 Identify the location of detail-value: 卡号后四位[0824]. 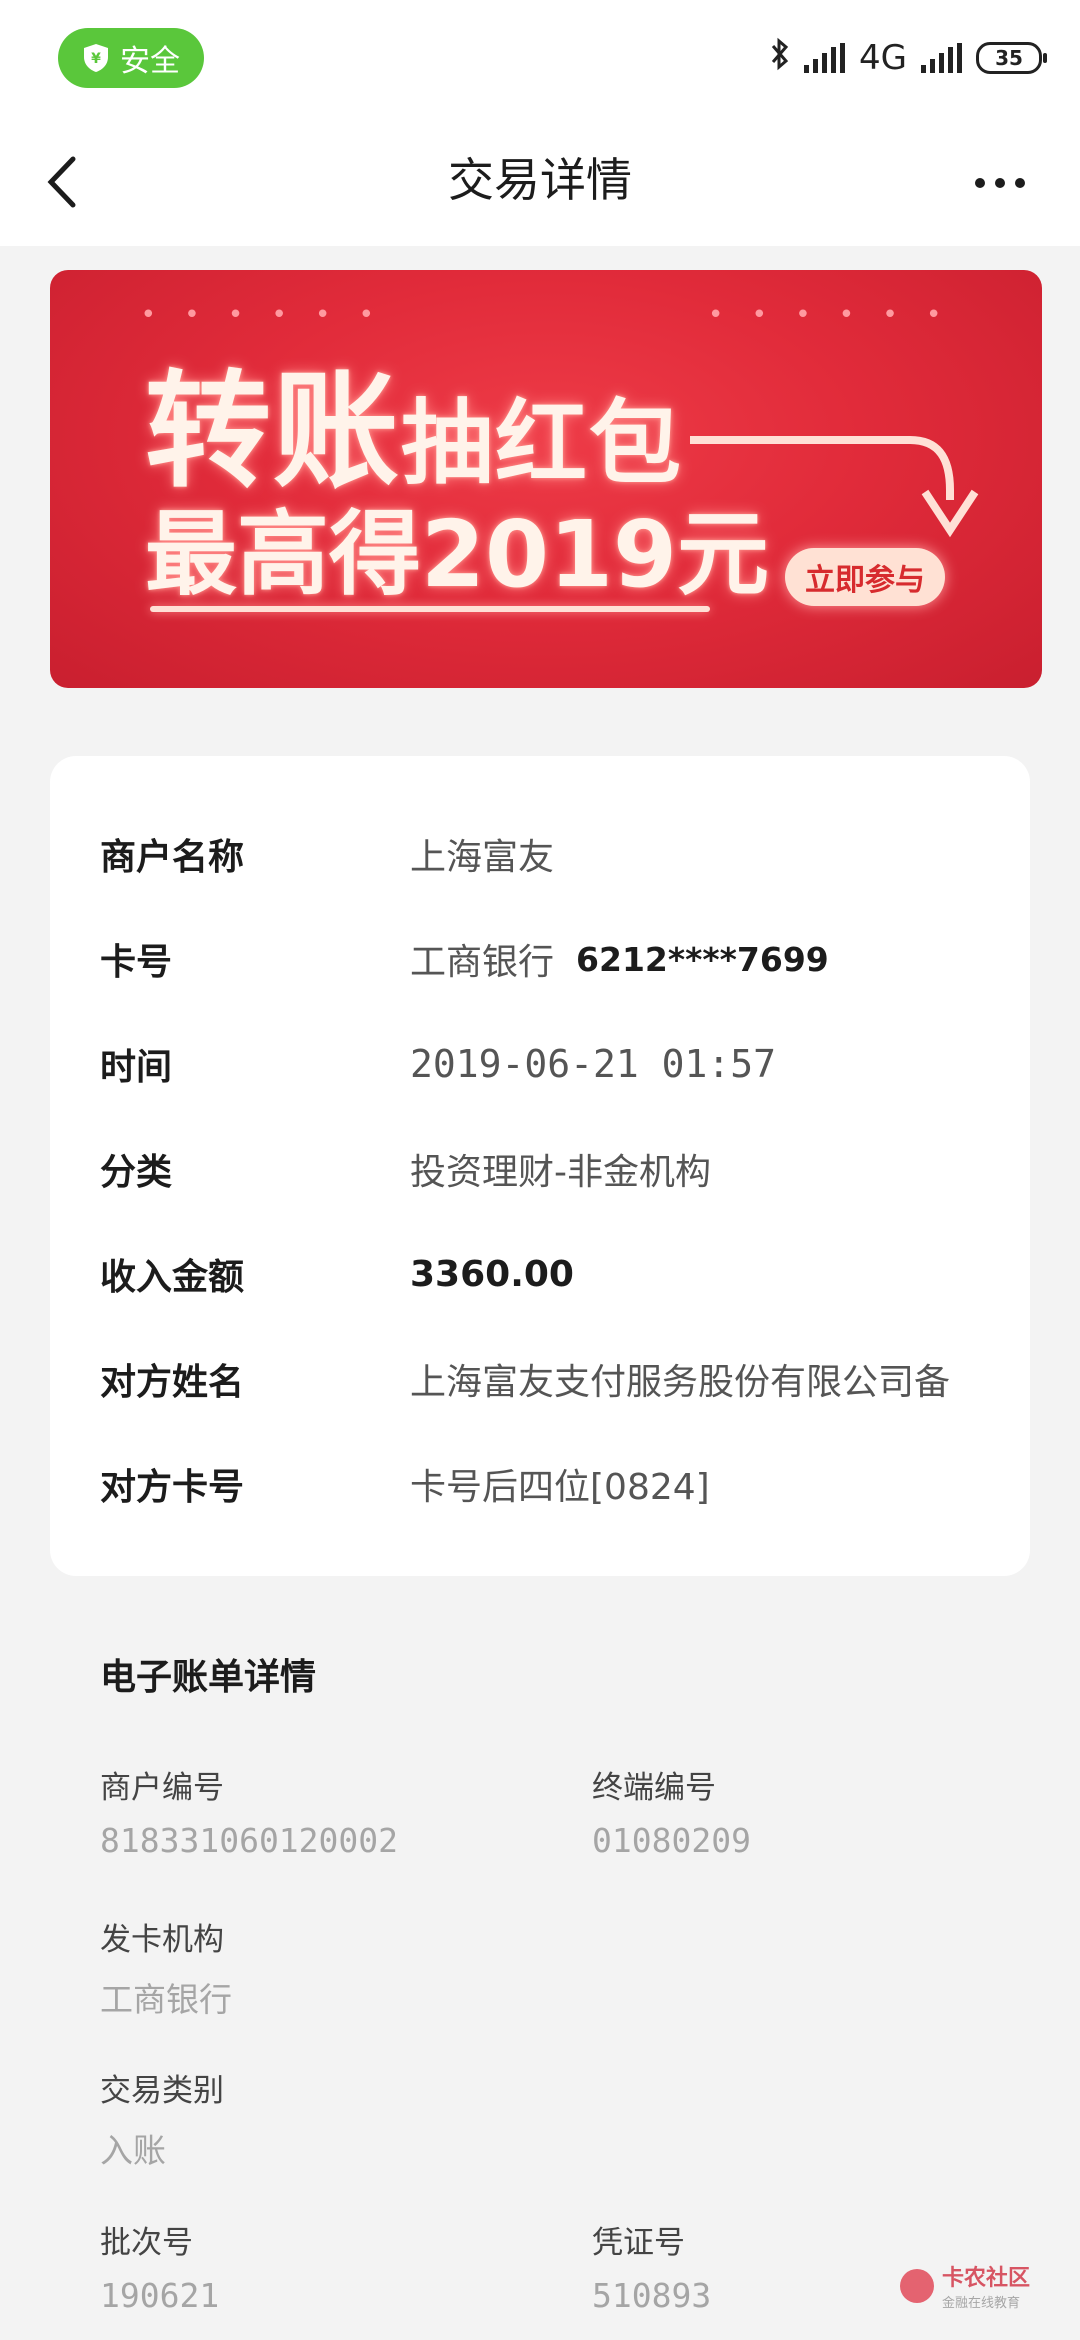
(560, 1487).